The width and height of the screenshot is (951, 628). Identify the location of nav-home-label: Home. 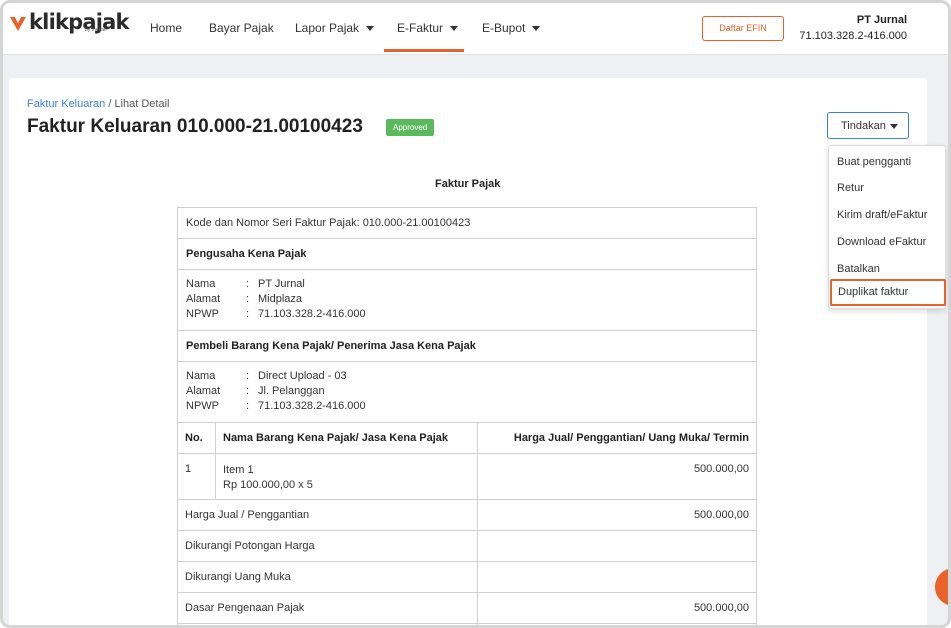
(166, 28).